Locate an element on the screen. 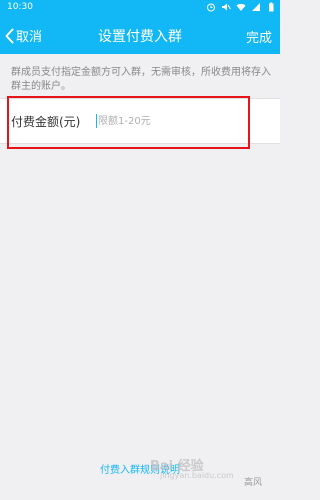 The width and height of the screenshot is (320, 500). text-cursor is located at coordinates (96, 121).